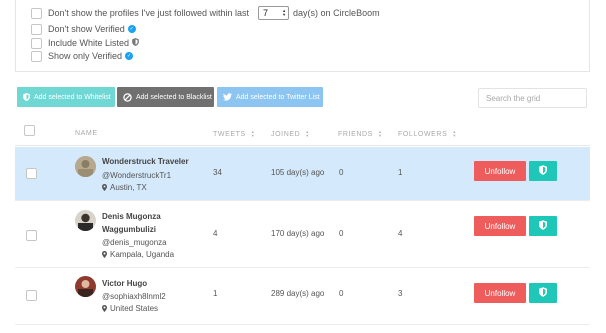 This screenshot has height=333, width=606. What do you see at coordinates (298, 172) in the screenshot?
I see `joined-value: 105 day(s) ago` at bounding box center [298, 172].